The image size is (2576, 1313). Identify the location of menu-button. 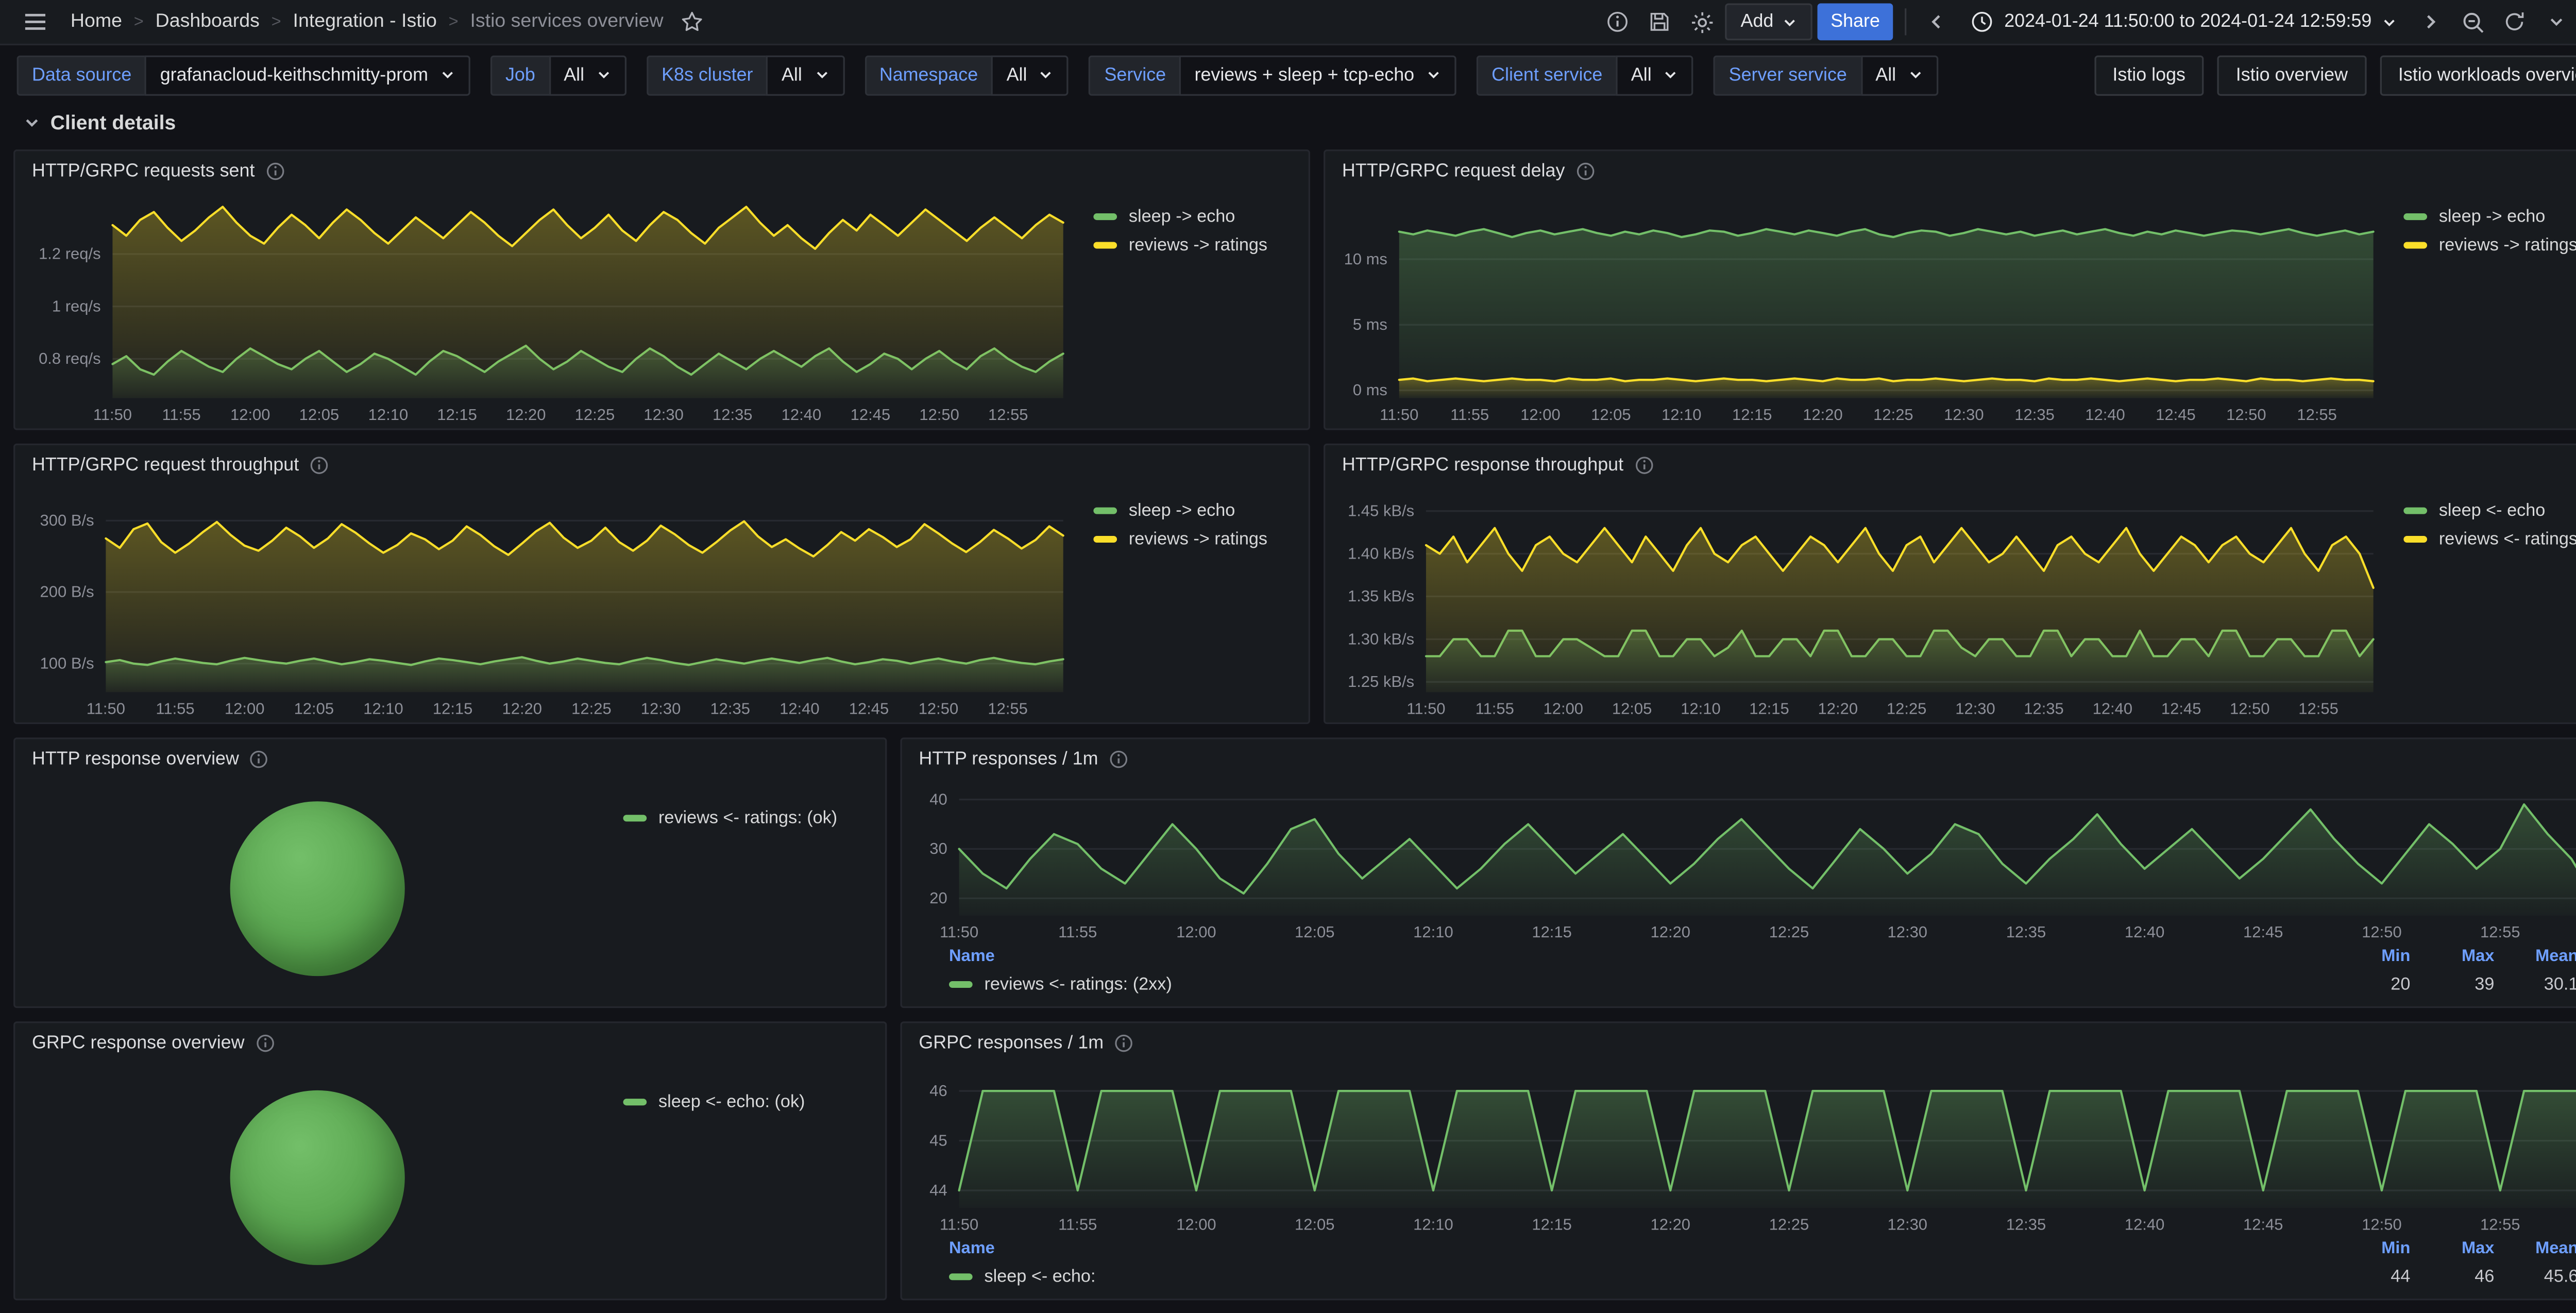
(35, 22).